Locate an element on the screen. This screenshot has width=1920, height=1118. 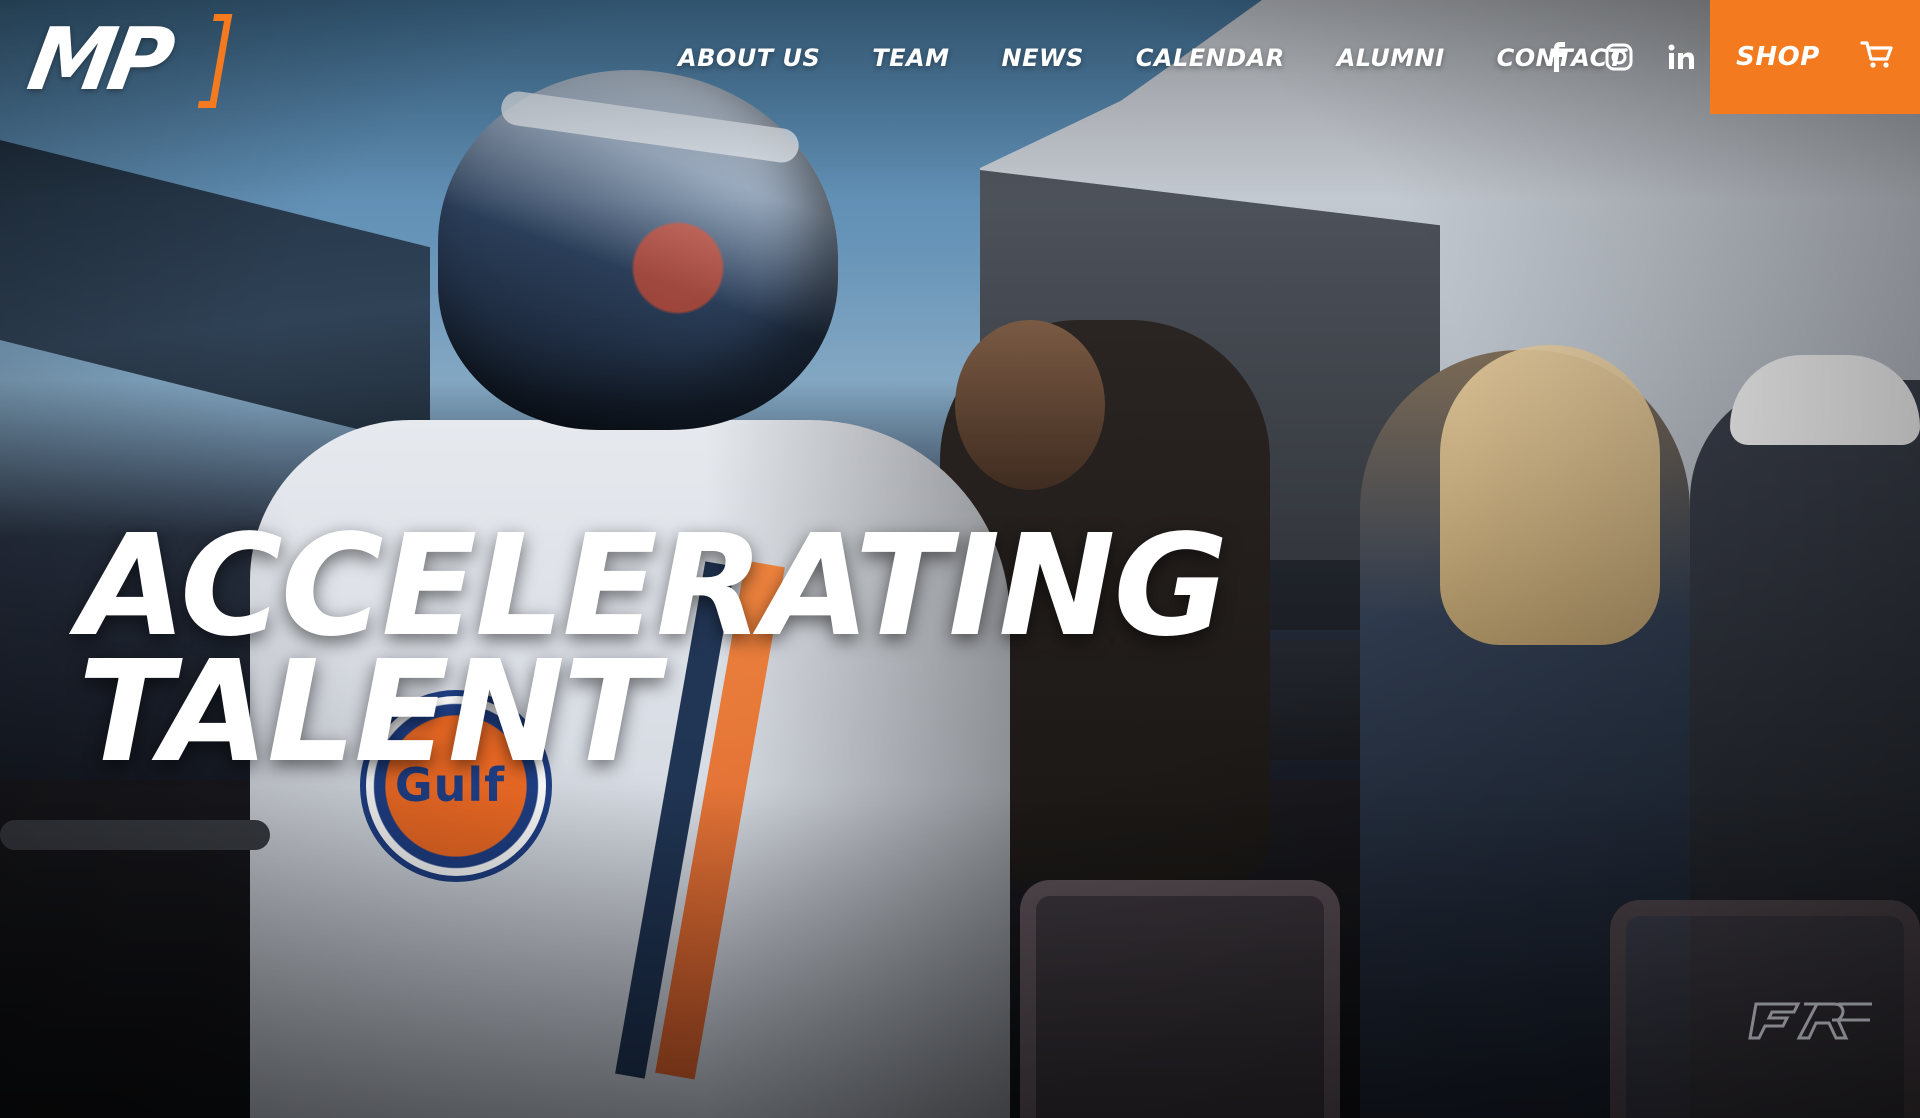
instagram-icon-svg is located at coordinates (1619, 57).